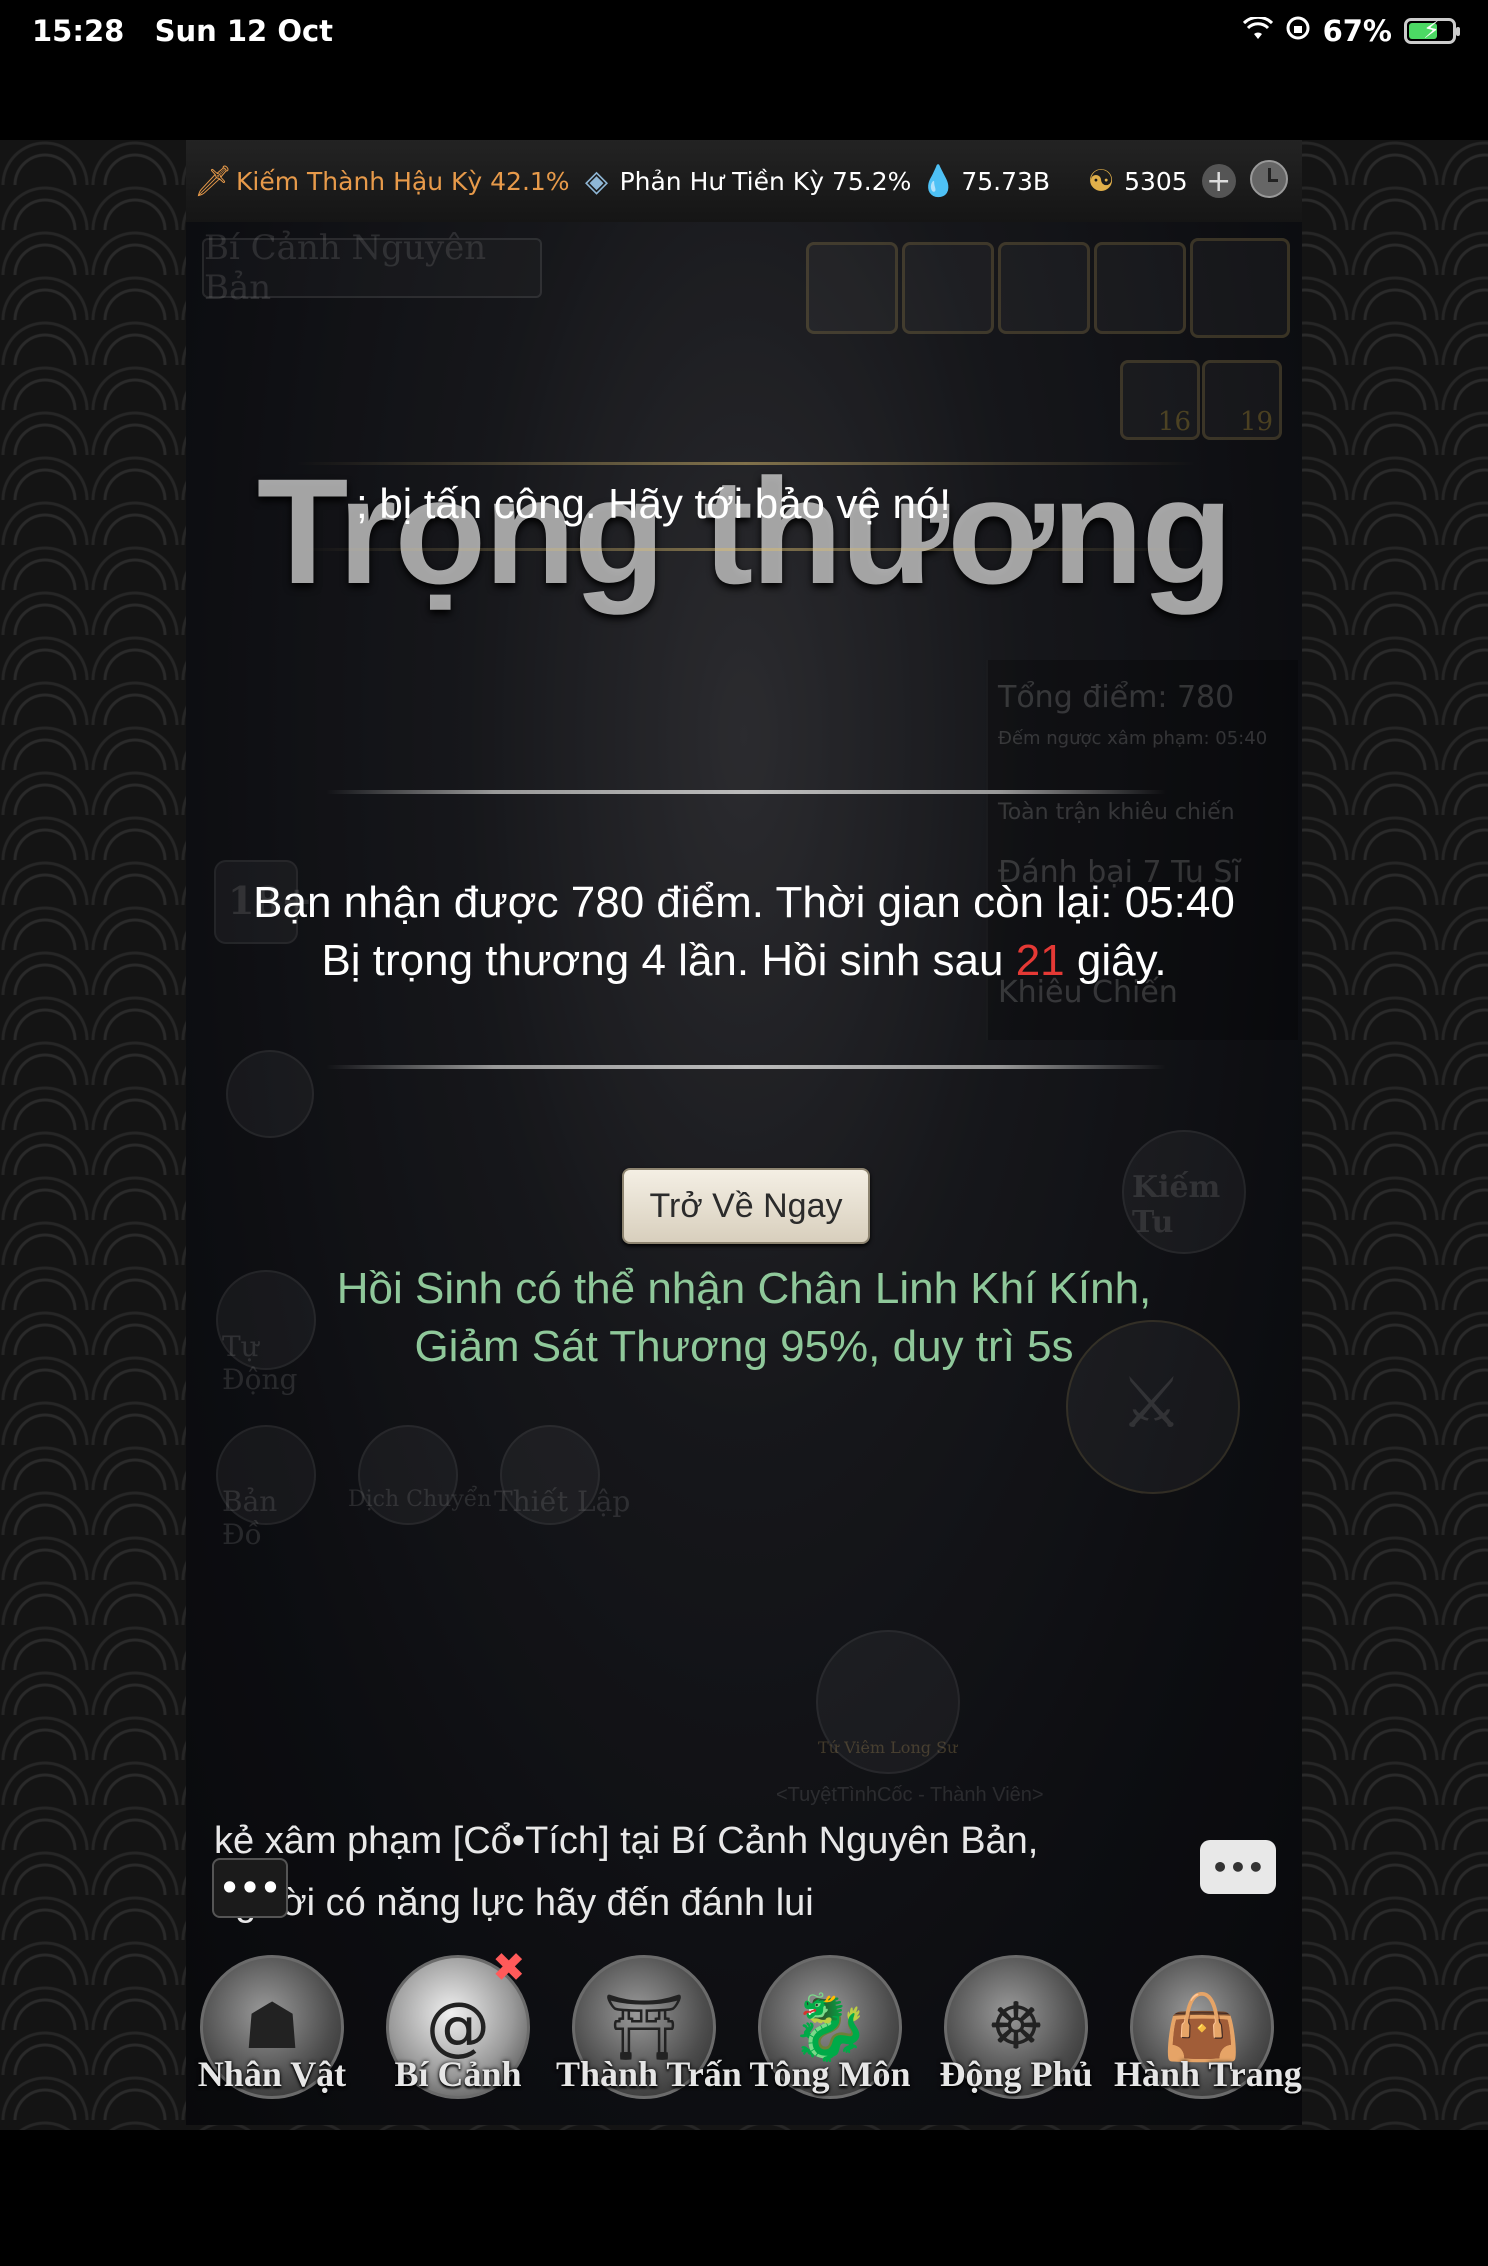 The image size is (1488, 2266). I want to click on nav-label: Tông Môn, so click(830, 2074).